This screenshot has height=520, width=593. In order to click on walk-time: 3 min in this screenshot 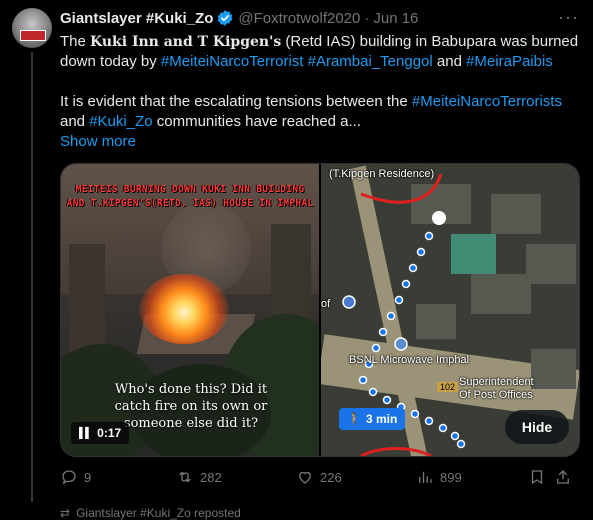, I will do `click(381, 419)`.